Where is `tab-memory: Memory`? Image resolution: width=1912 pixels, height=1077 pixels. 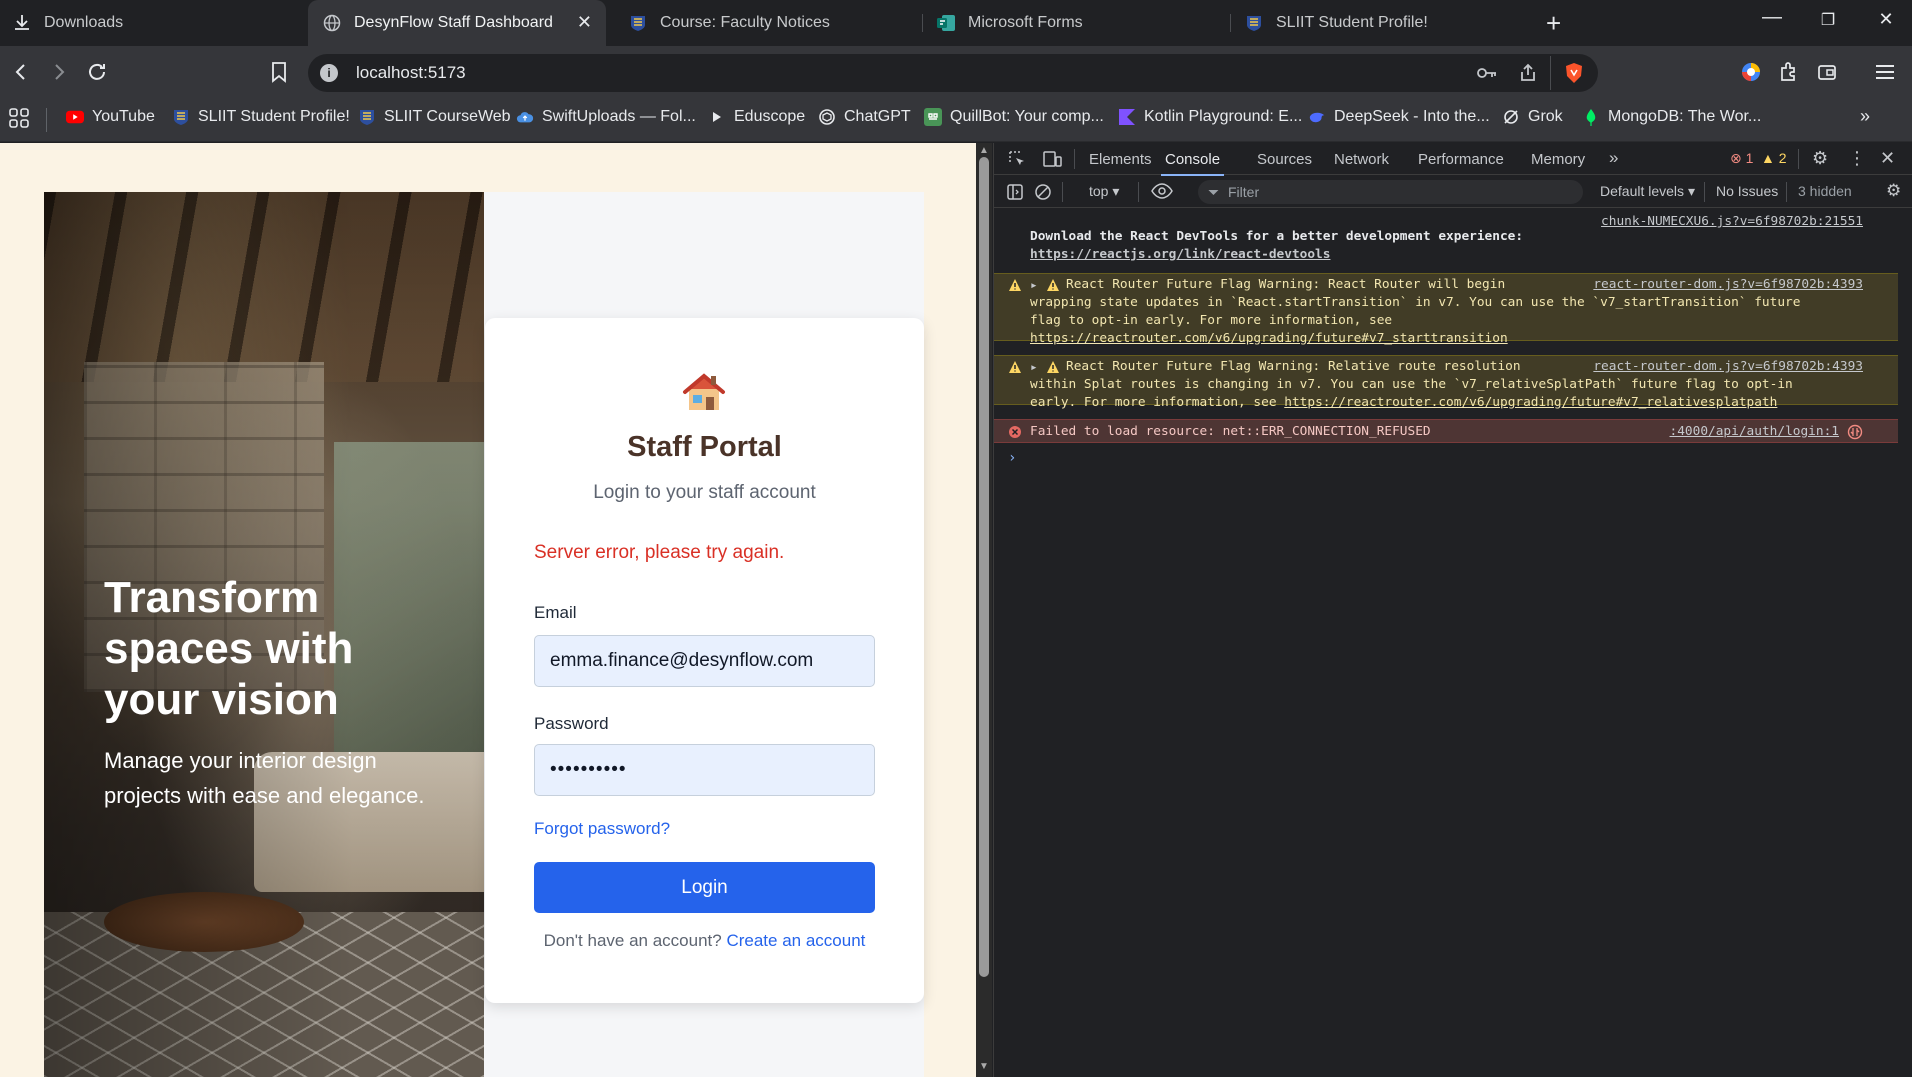
tab-memory: Memory is located at coordinates (1558, 159).